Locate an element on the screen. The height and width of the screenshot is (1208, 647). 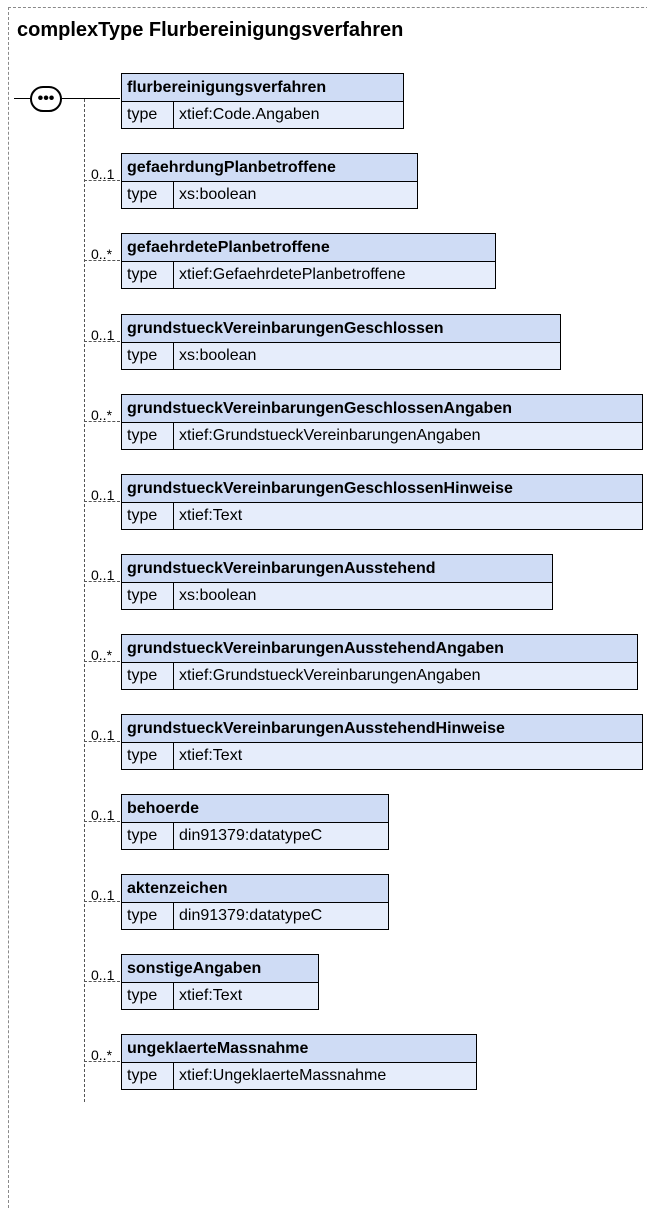
element-box: sonstigeAngaben type xtief:Text is located at coordinates (220, 982).